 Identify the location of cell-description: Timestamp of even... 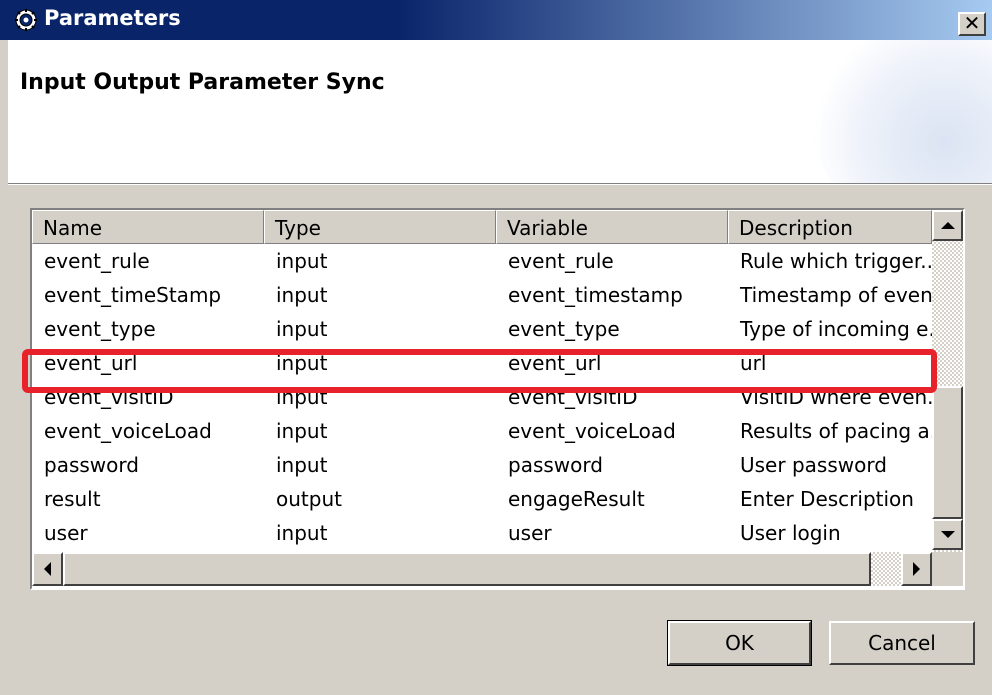
(830, 295).